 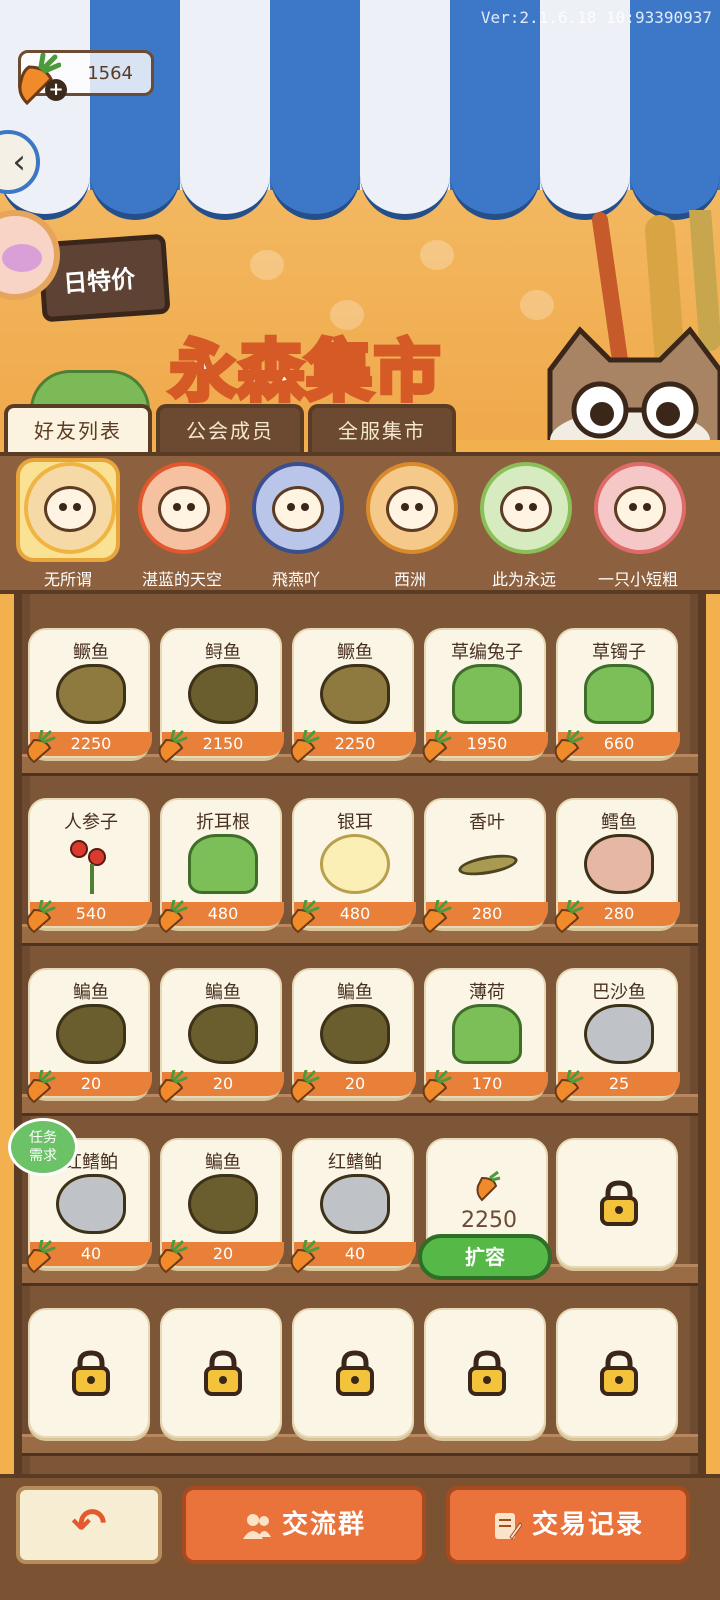 I want to click on item-name: 鳜鱼, so click(x=355, y=652).